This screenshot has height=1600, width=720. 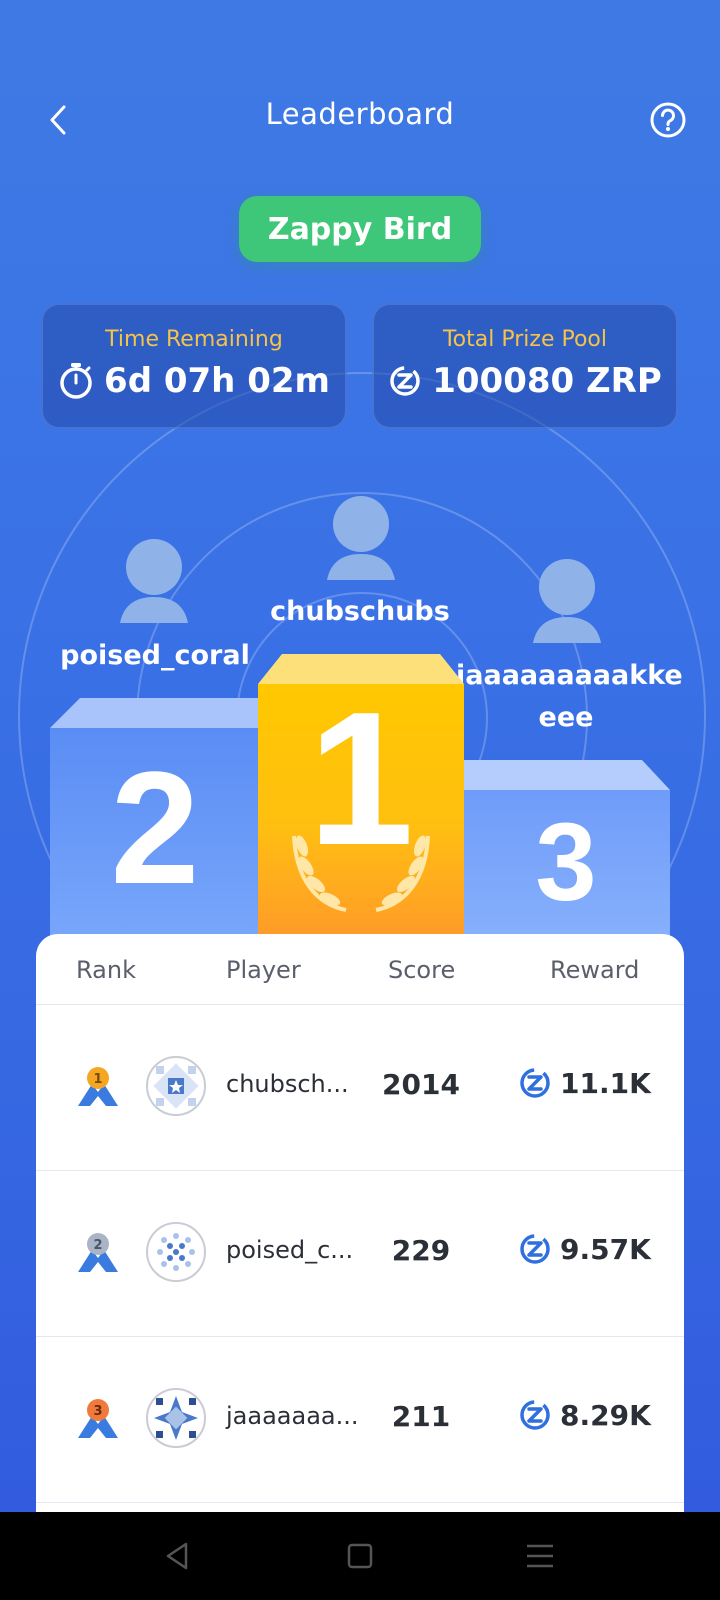 I want to click on podium-first-block: 1, so click(x=361, y=812).